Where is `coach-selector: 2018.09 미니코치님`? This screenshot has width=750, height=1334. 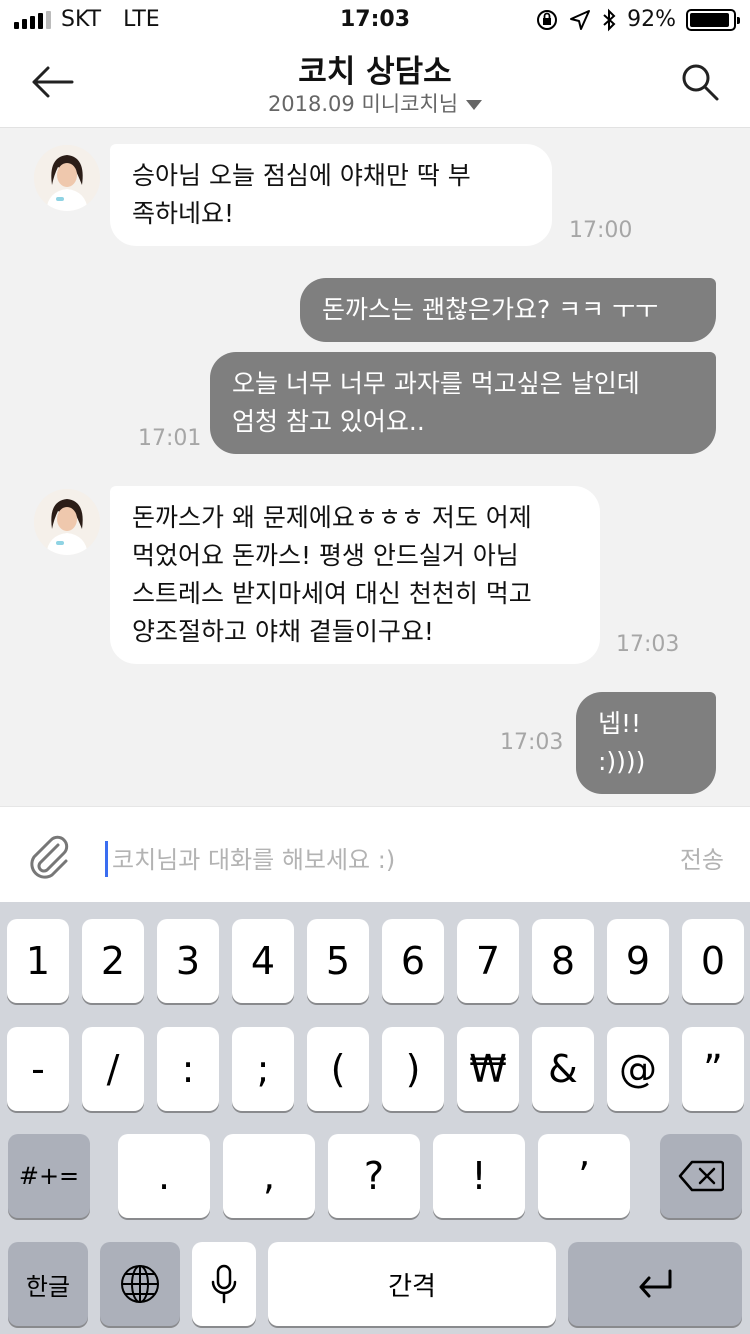 coach-selector: 2018.09 미니코치님 is located at coordinates (375, 103).